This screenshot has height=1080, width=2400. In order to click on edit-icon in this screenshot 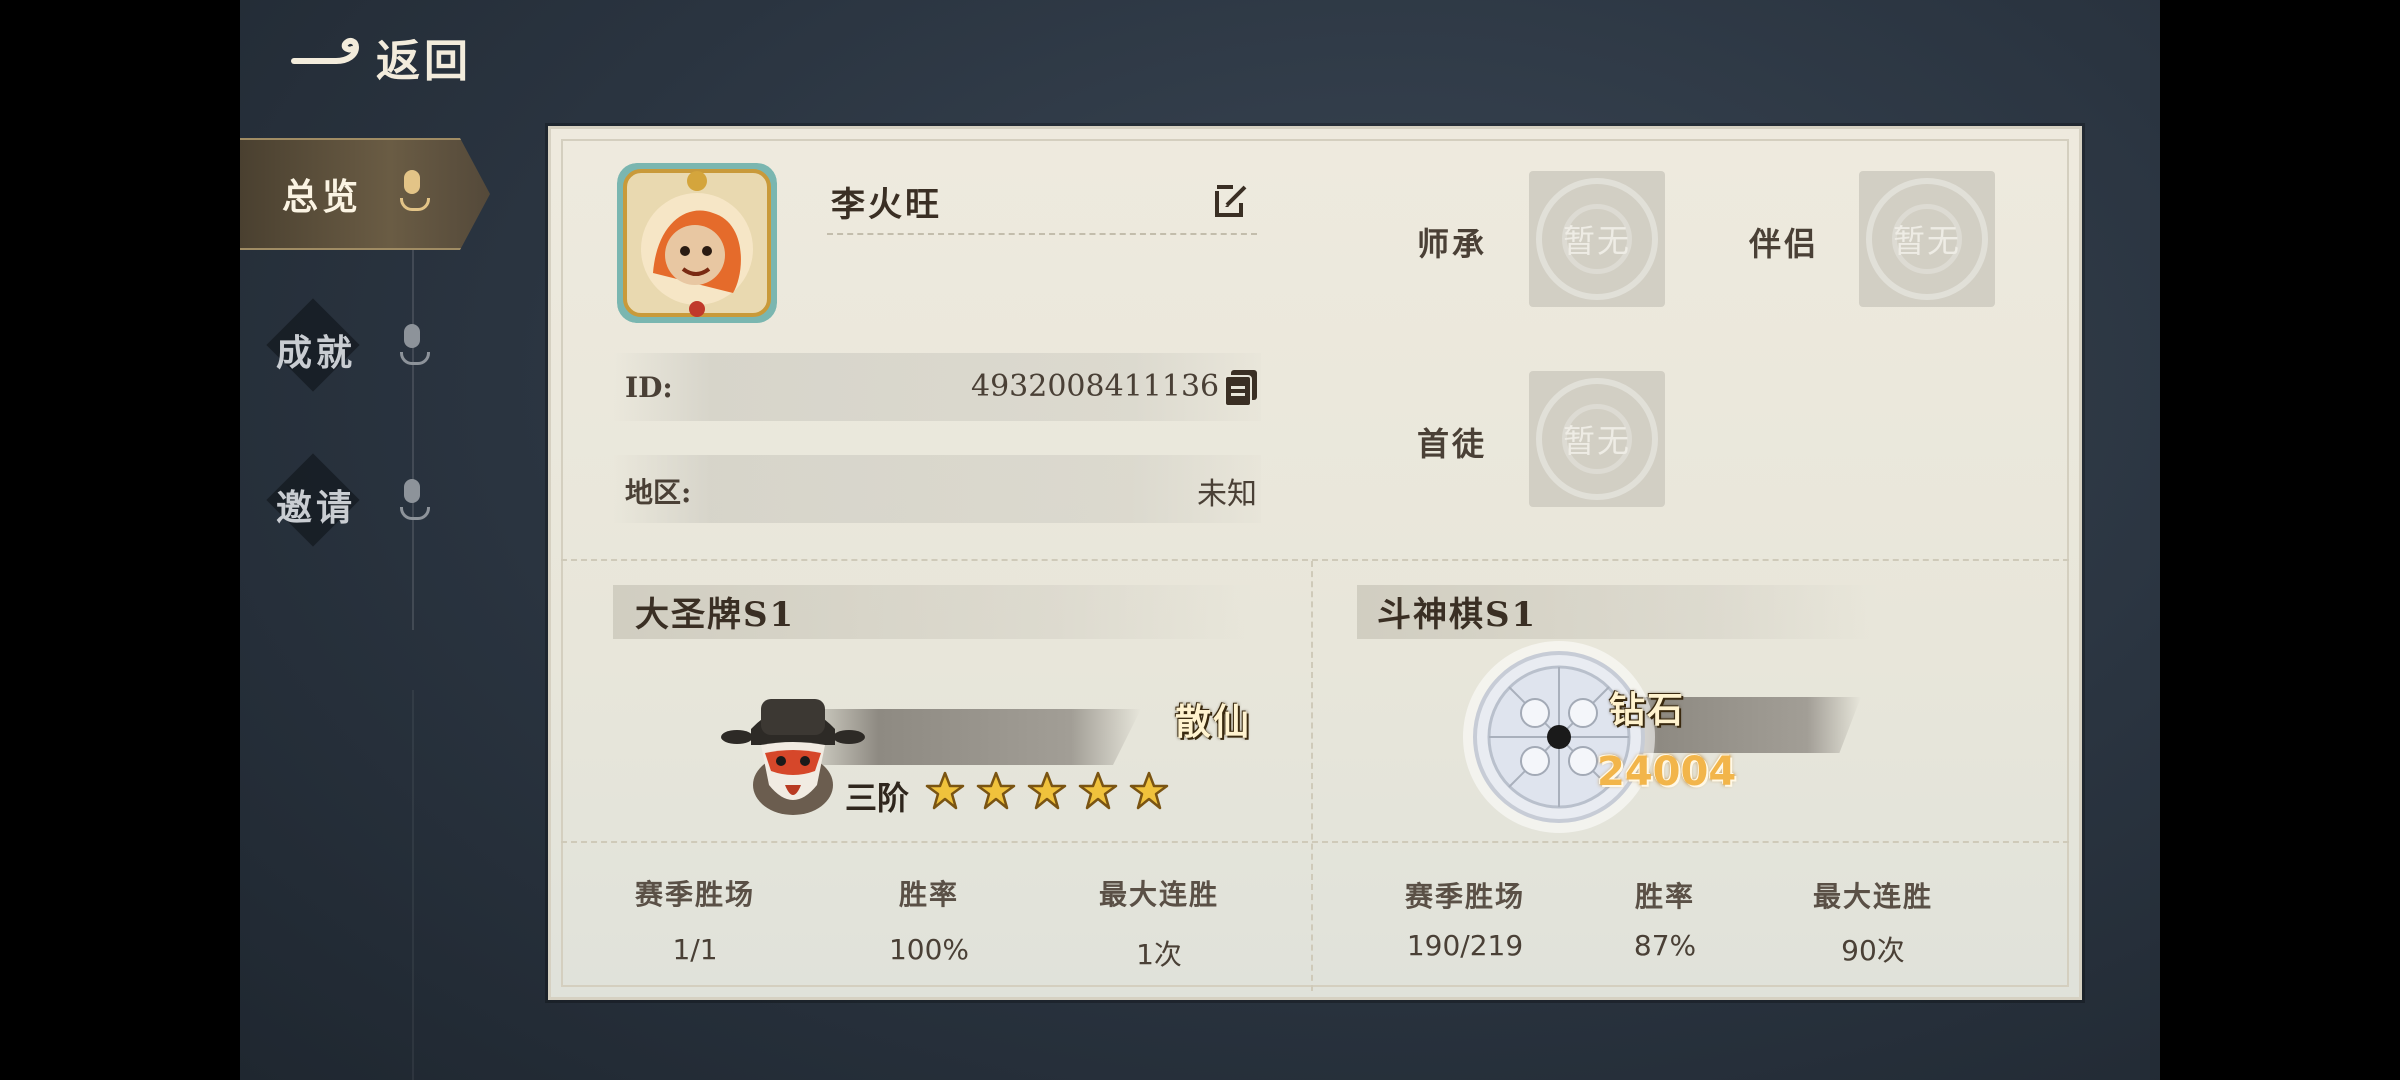, I will do `click(1231, 201)`.